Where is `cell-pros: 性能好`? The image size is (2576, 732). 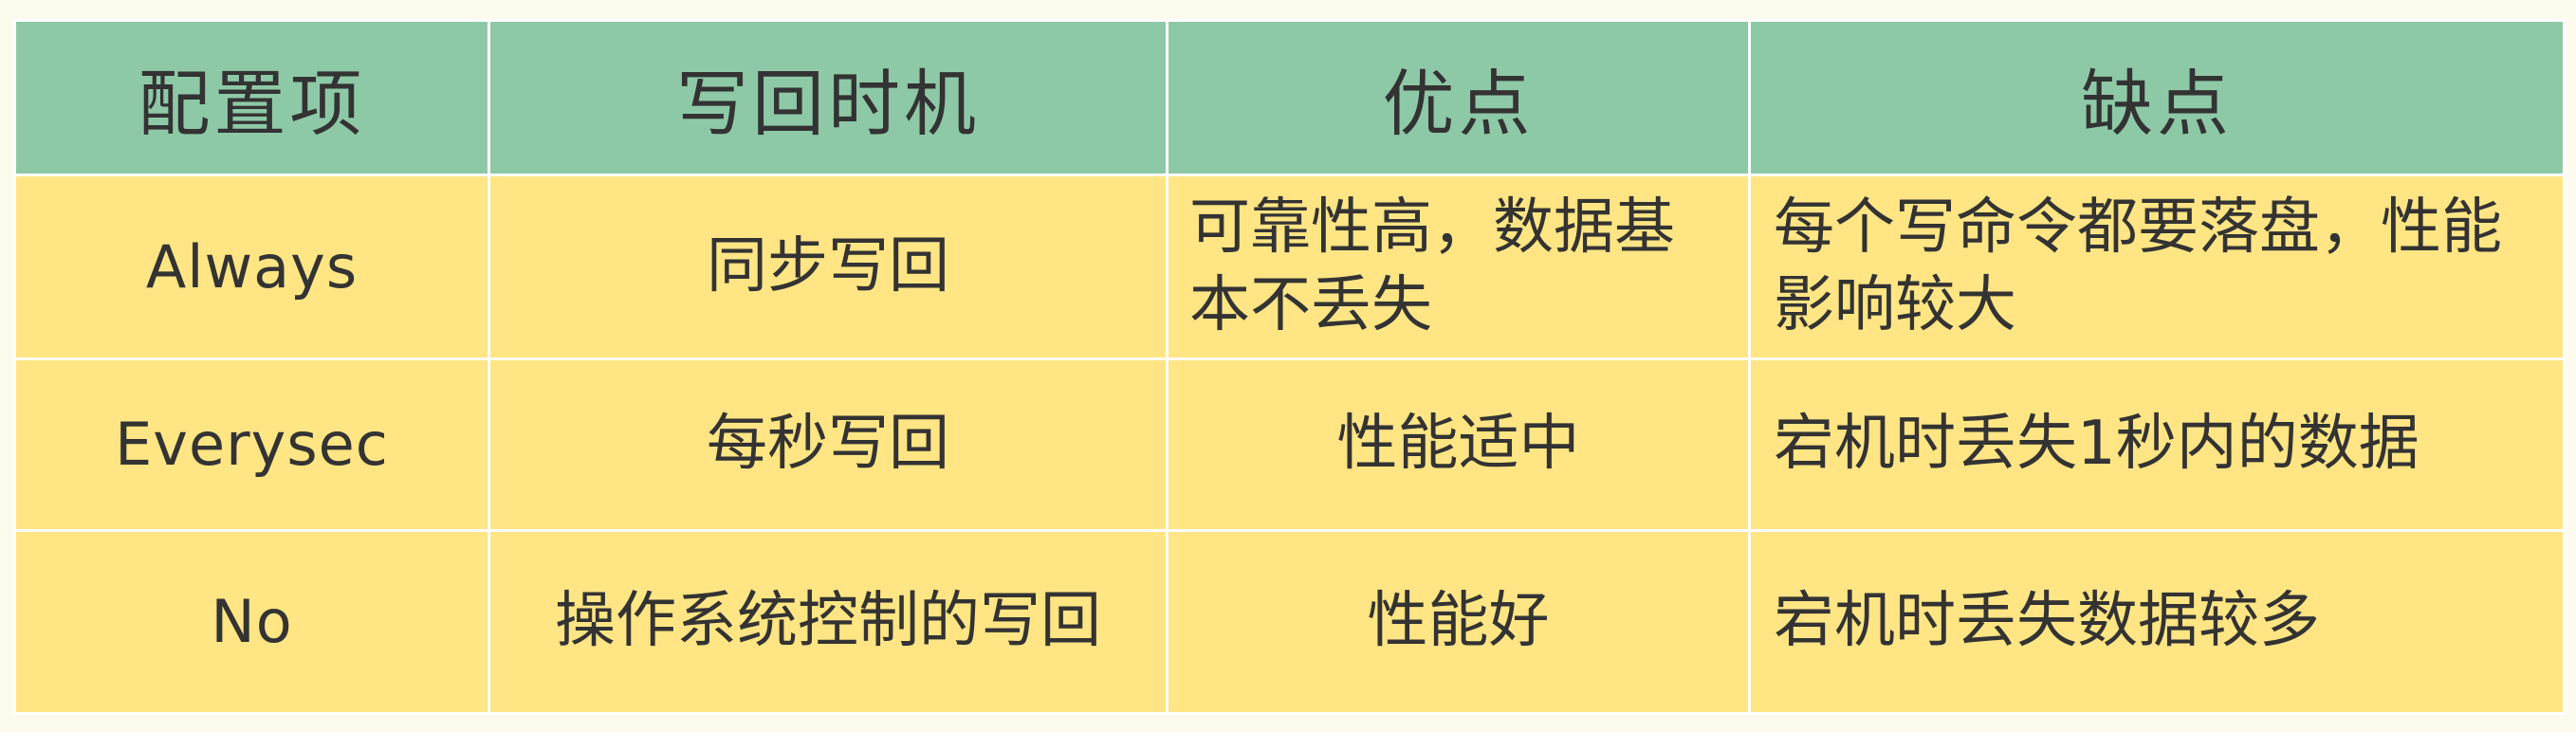 cell-pros: 性能好 is located at coordinates (1458, 622).